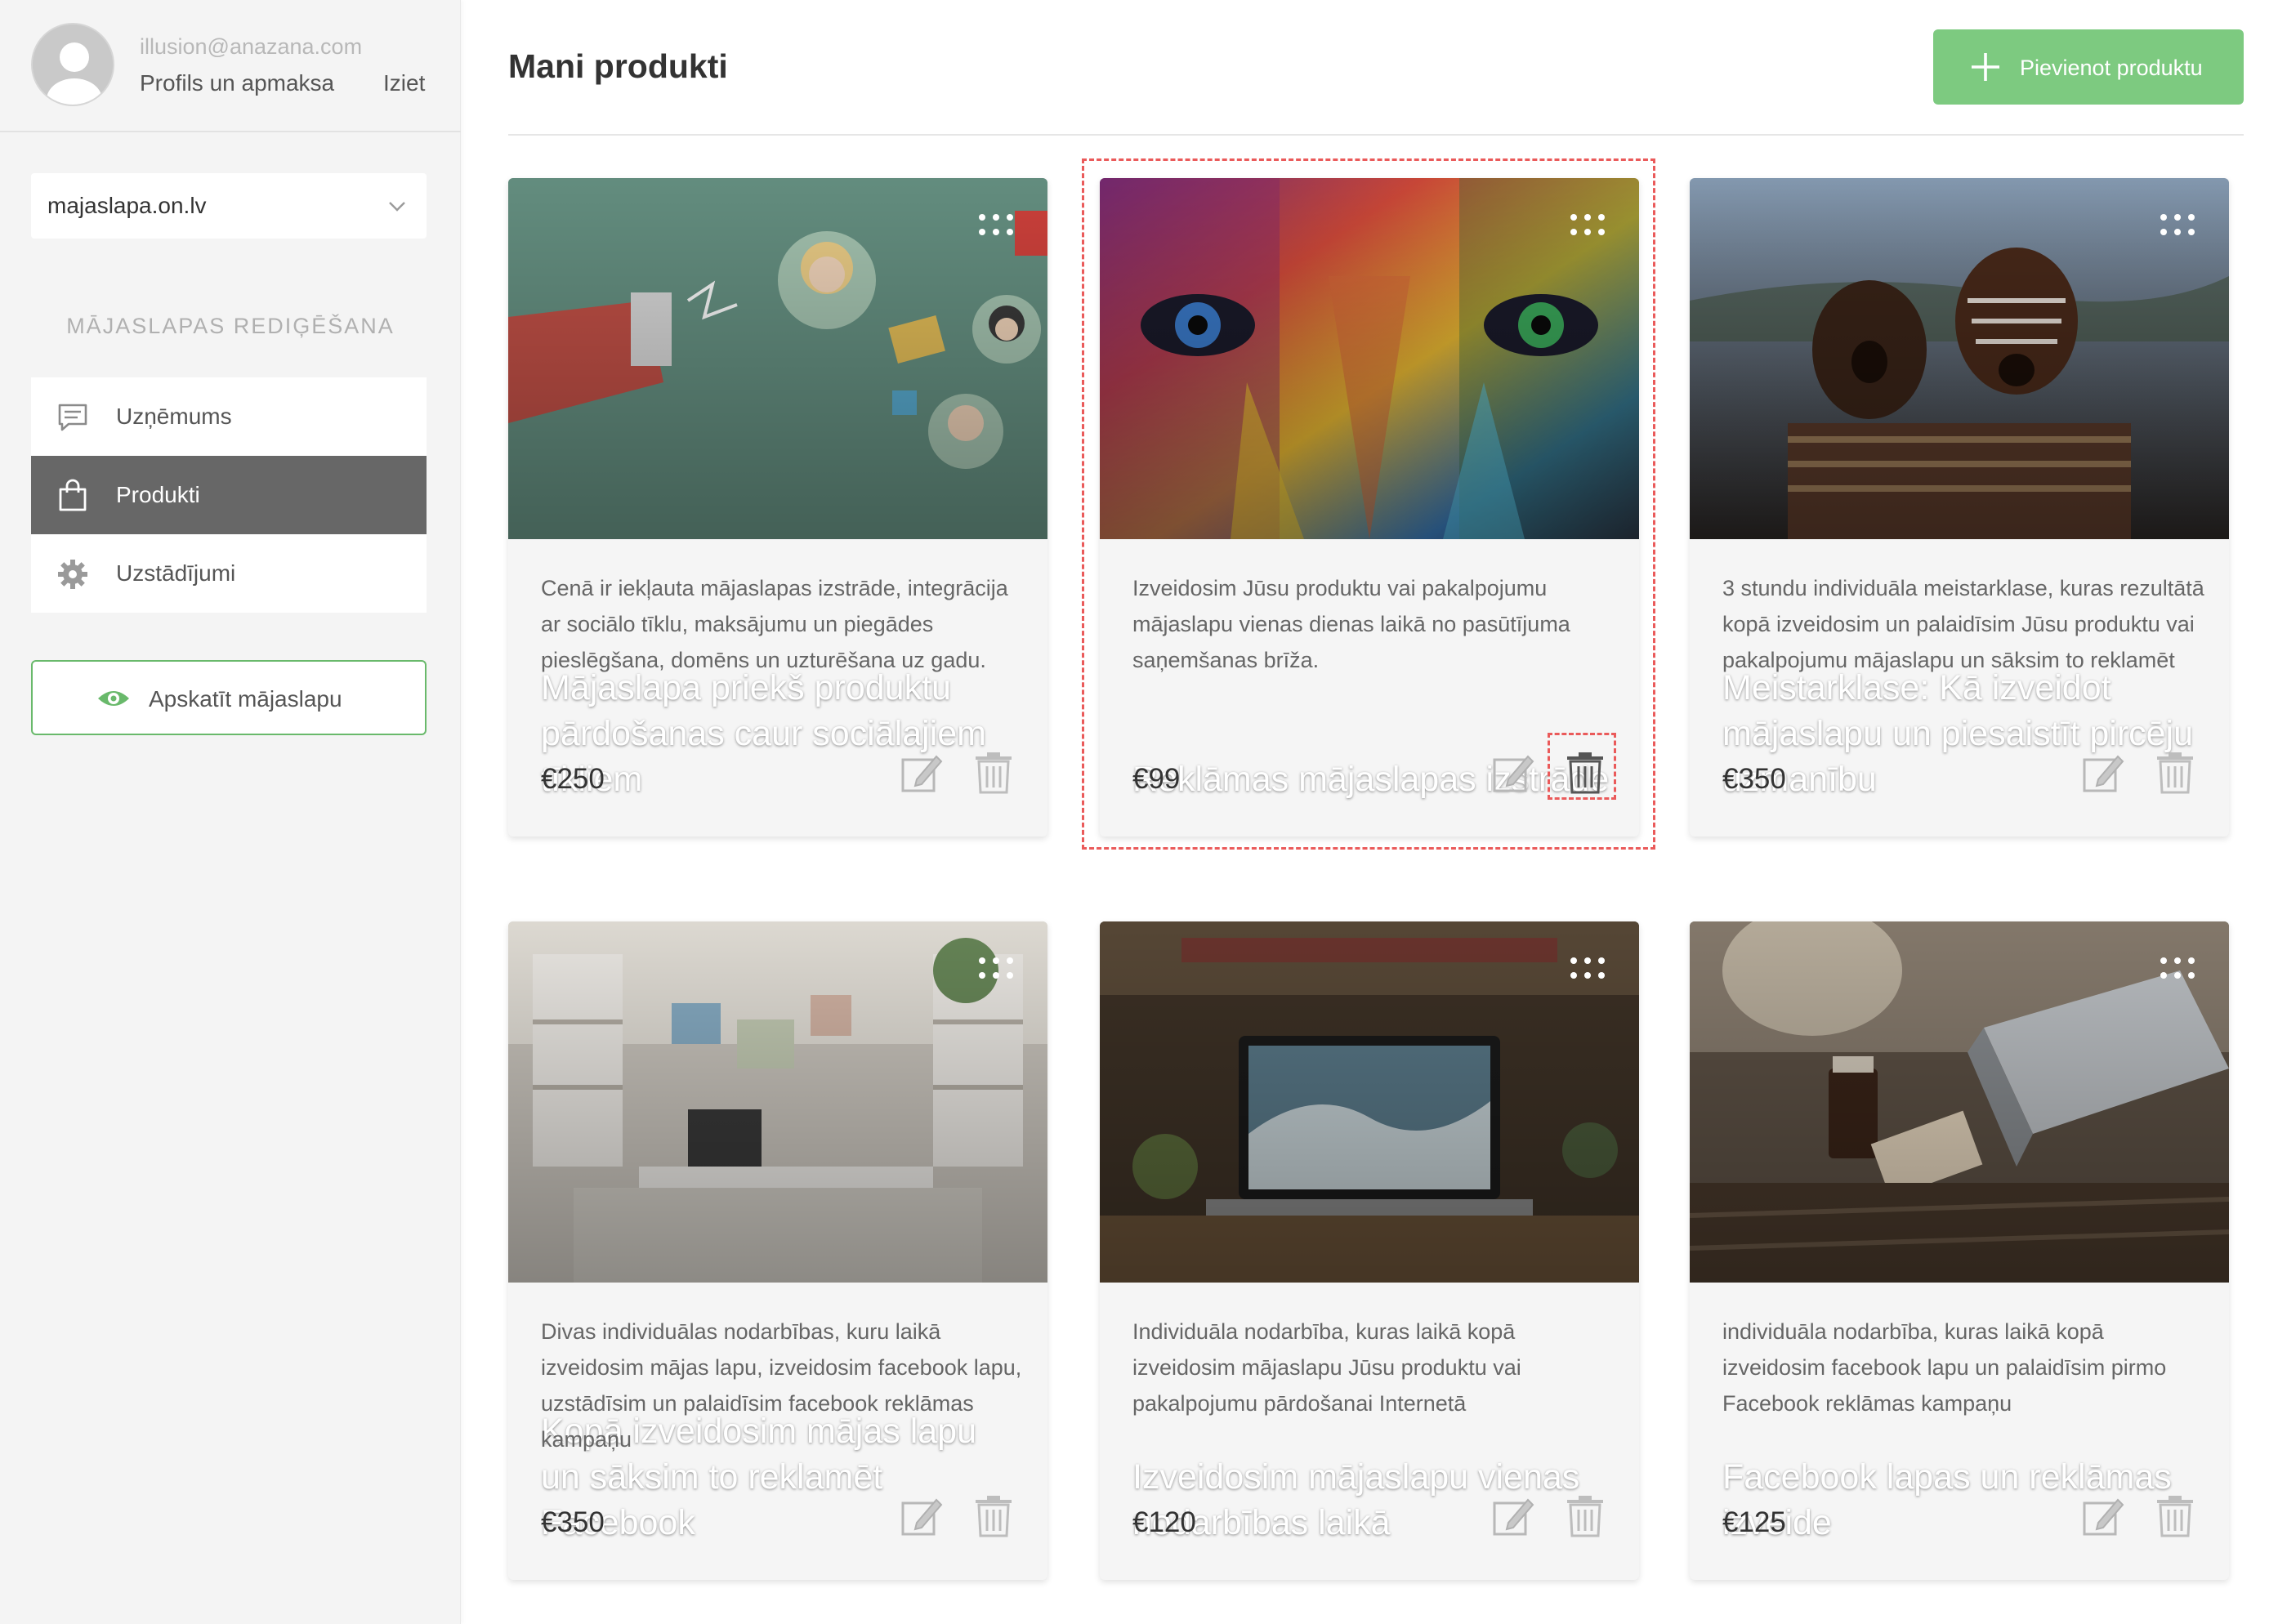  Describe the element at coordinates (73, 495) in the screenshot. I see `bag-icon` at that location.